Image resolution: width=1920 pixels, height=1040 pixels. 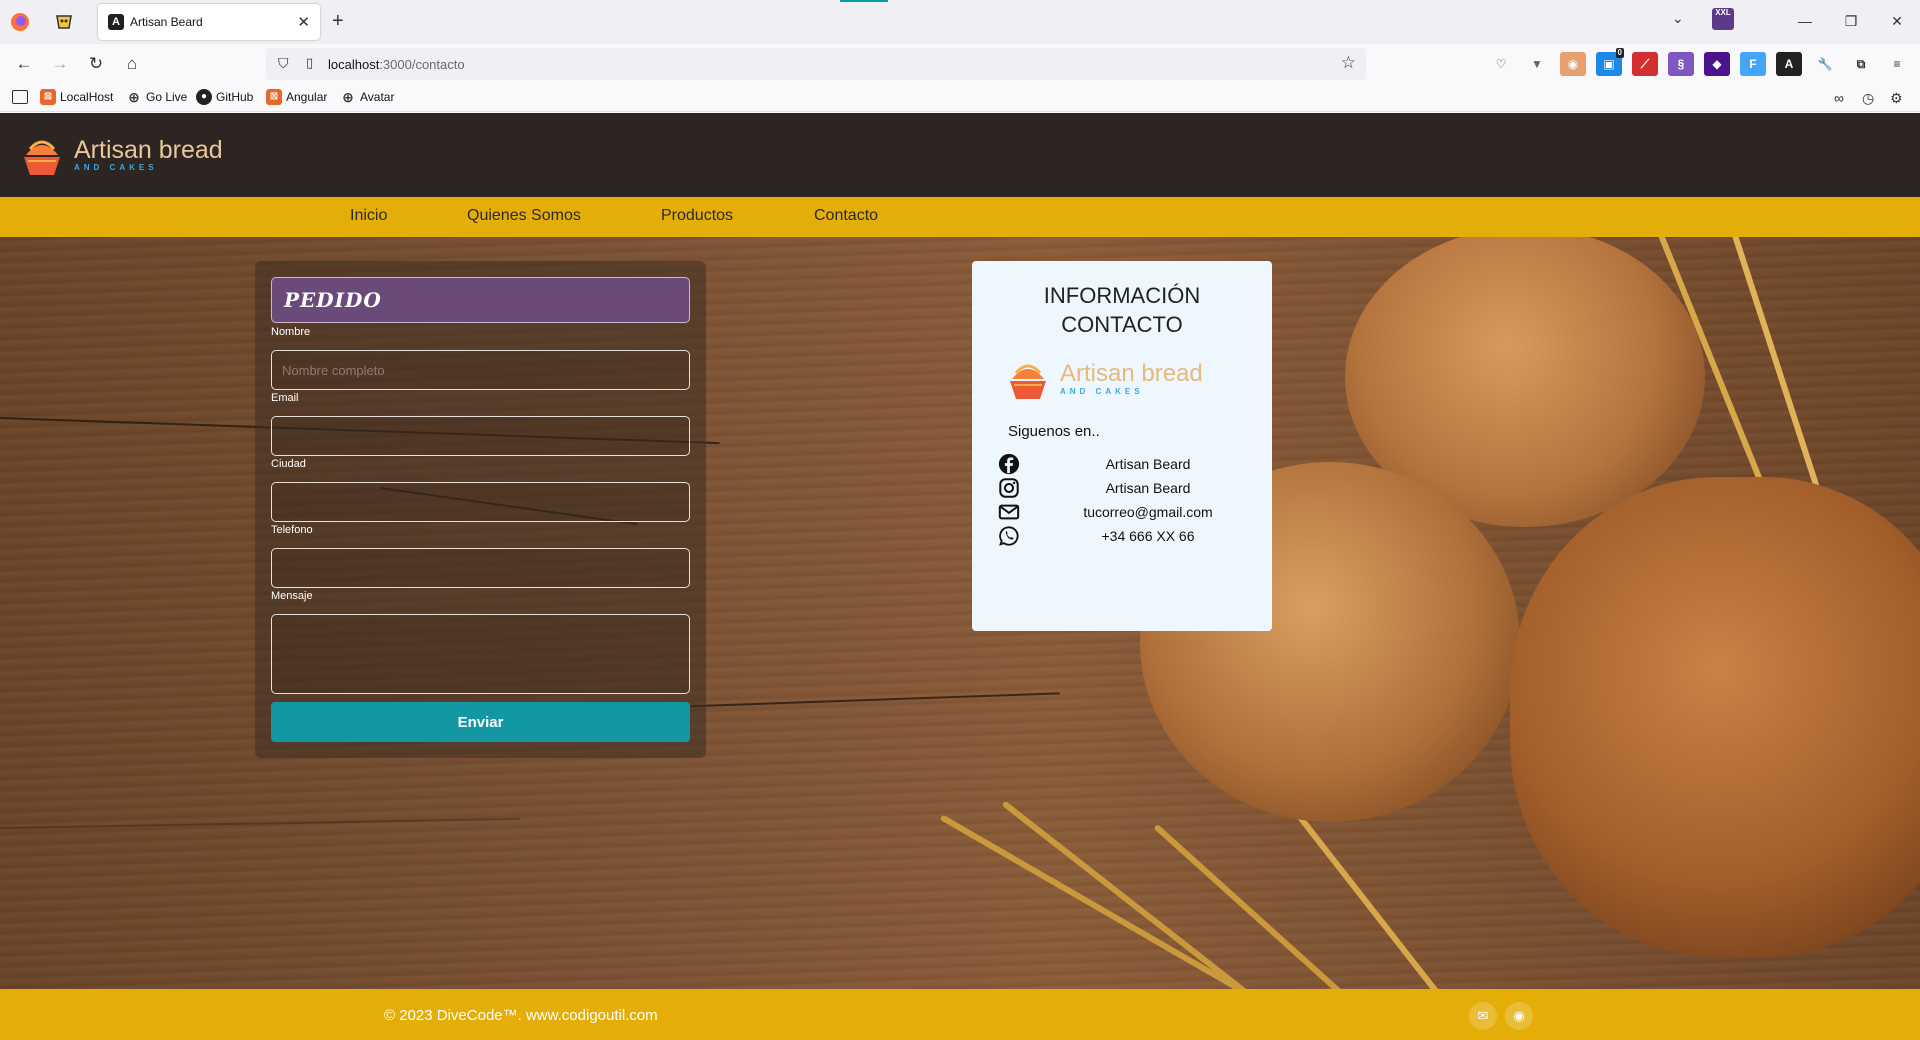 What do you see at coordinates (1148, 512) in the screenshot?
I see `email-text: tucorreo@gmail.com` at bounding box center [1148, 512].